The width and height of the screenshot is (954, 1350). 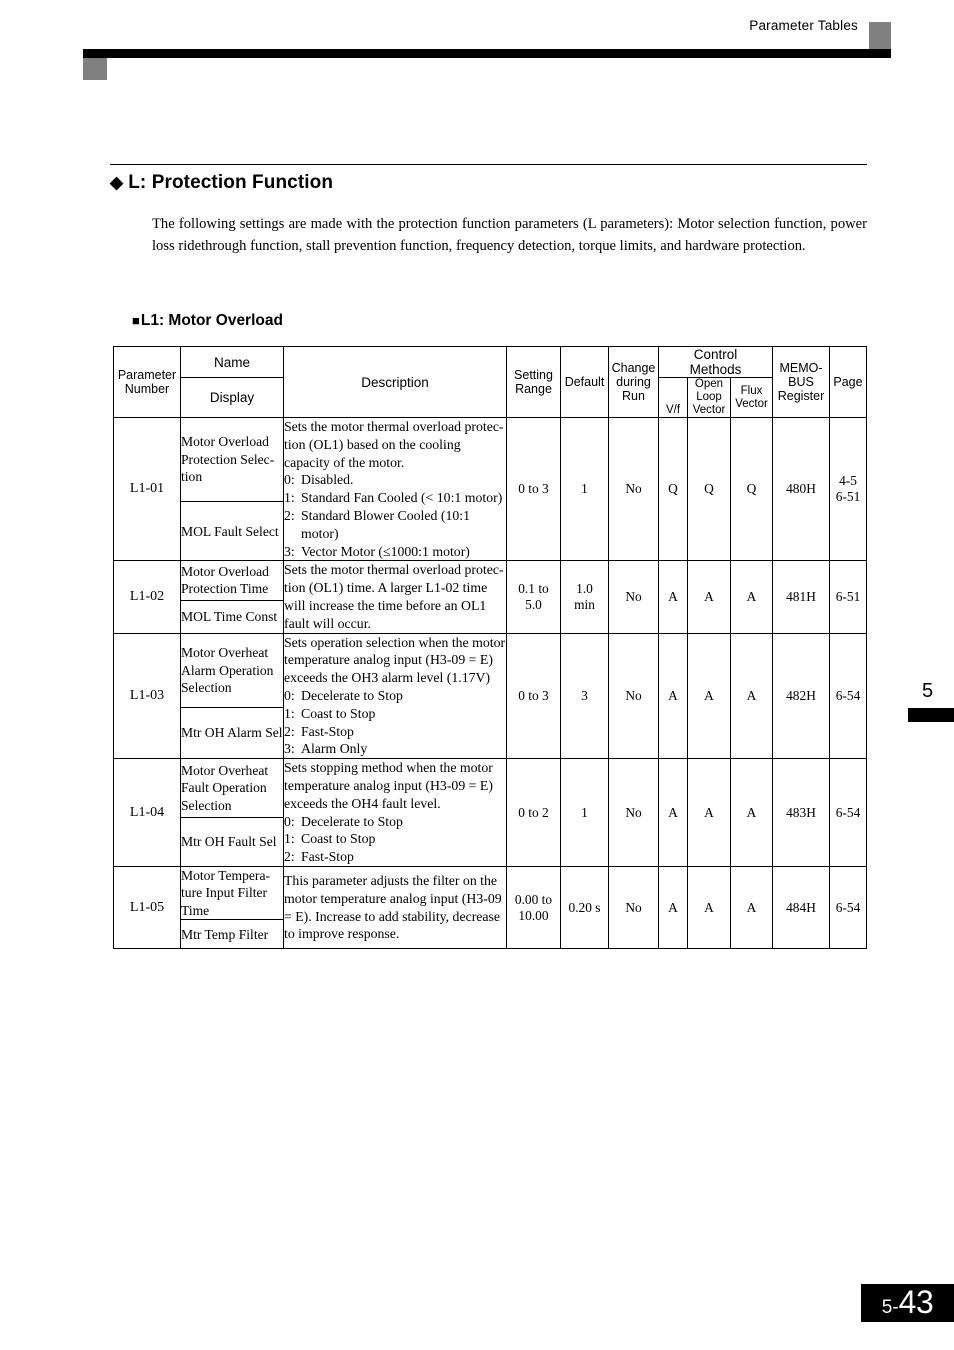 What do you see at coordinates (232, 893) in the screenshot?
I see `cell-name: Motor Tempera-ture Input Filter Time` at bounding box center [232, 893].